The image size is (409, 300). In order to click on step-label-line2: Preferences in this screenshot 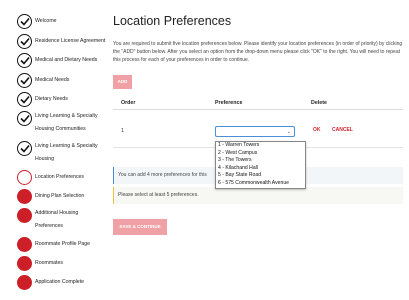, I will do `click(49, 226)`.